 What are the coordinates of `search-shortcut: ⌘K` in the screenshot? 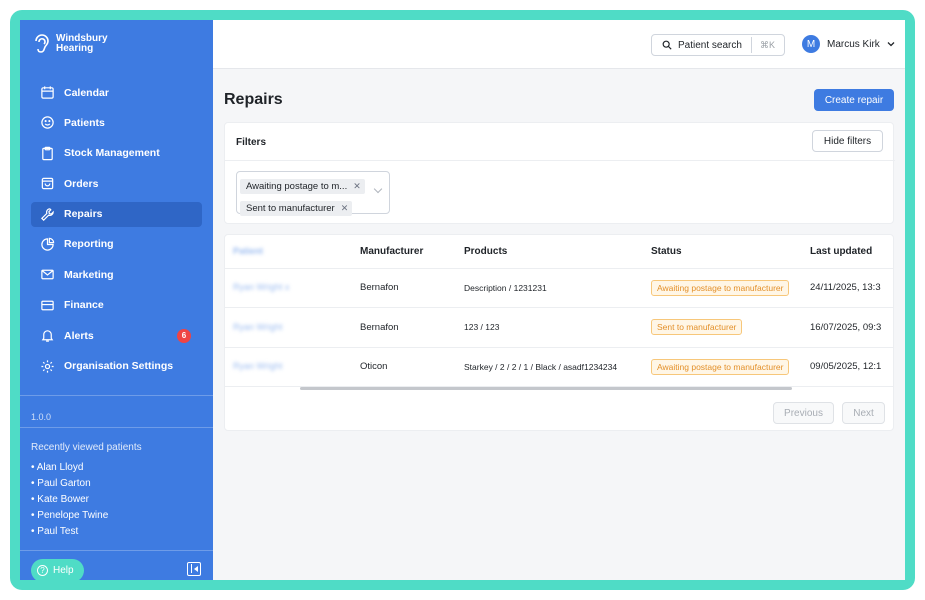 It's located at (767, 45).